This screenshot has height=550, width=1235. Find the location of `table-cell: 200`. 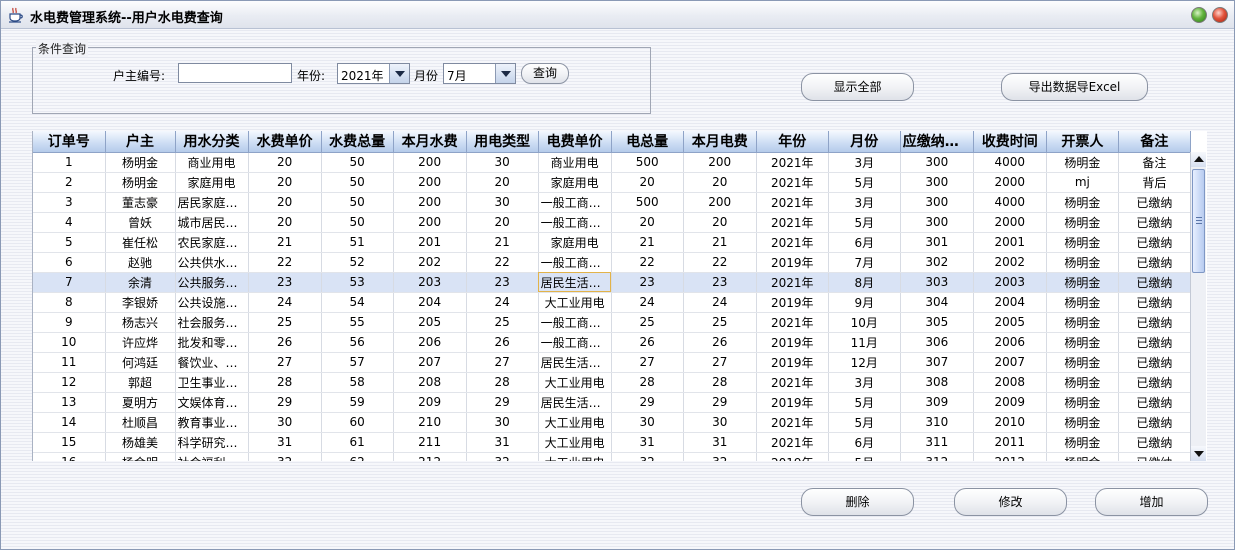

table-cell: 200 is located at coordinates (430, 162).